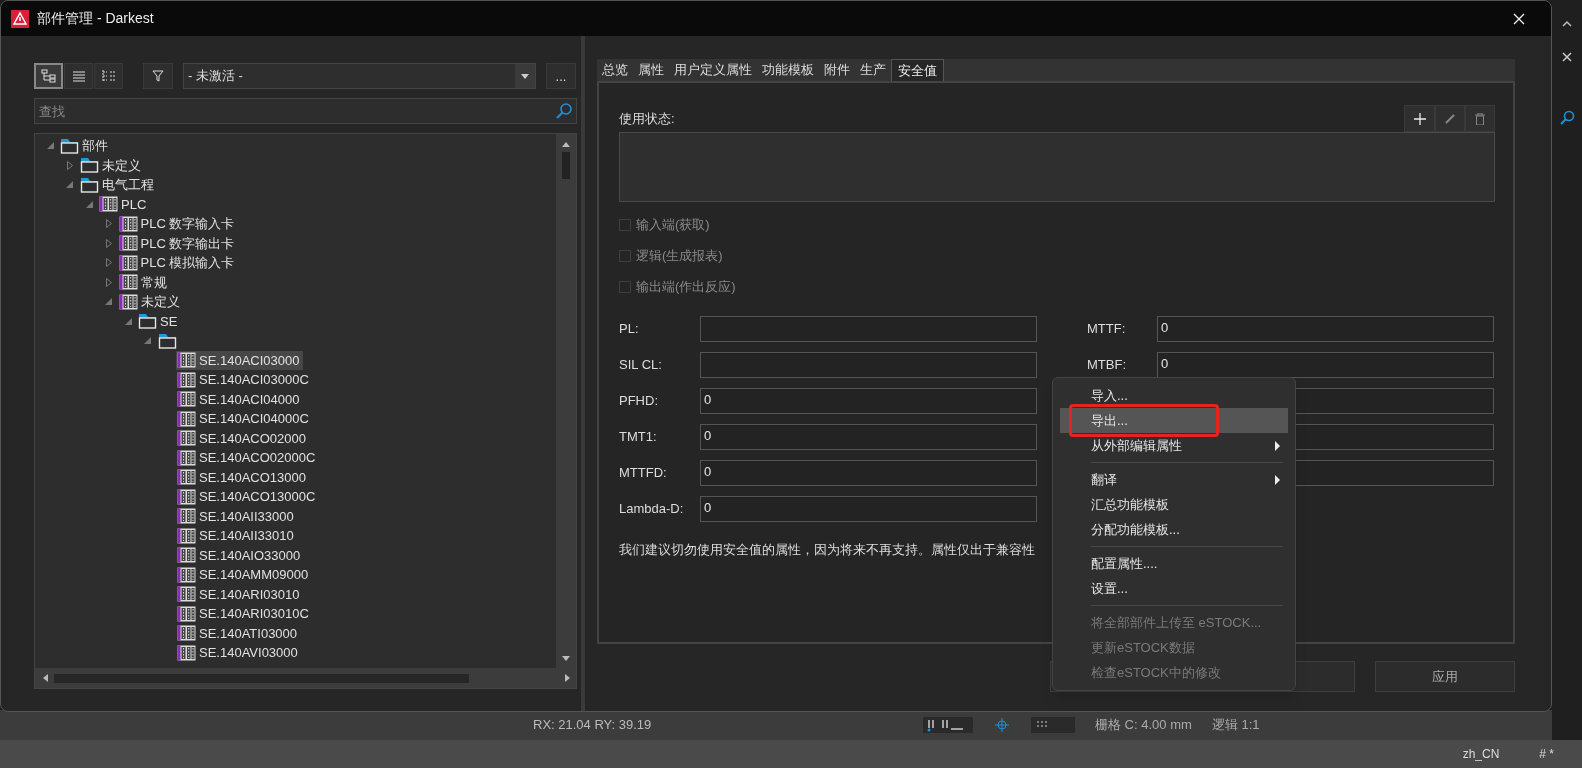  I want to click on tree-item: SE.140ACI04000C, so click(244, 419).